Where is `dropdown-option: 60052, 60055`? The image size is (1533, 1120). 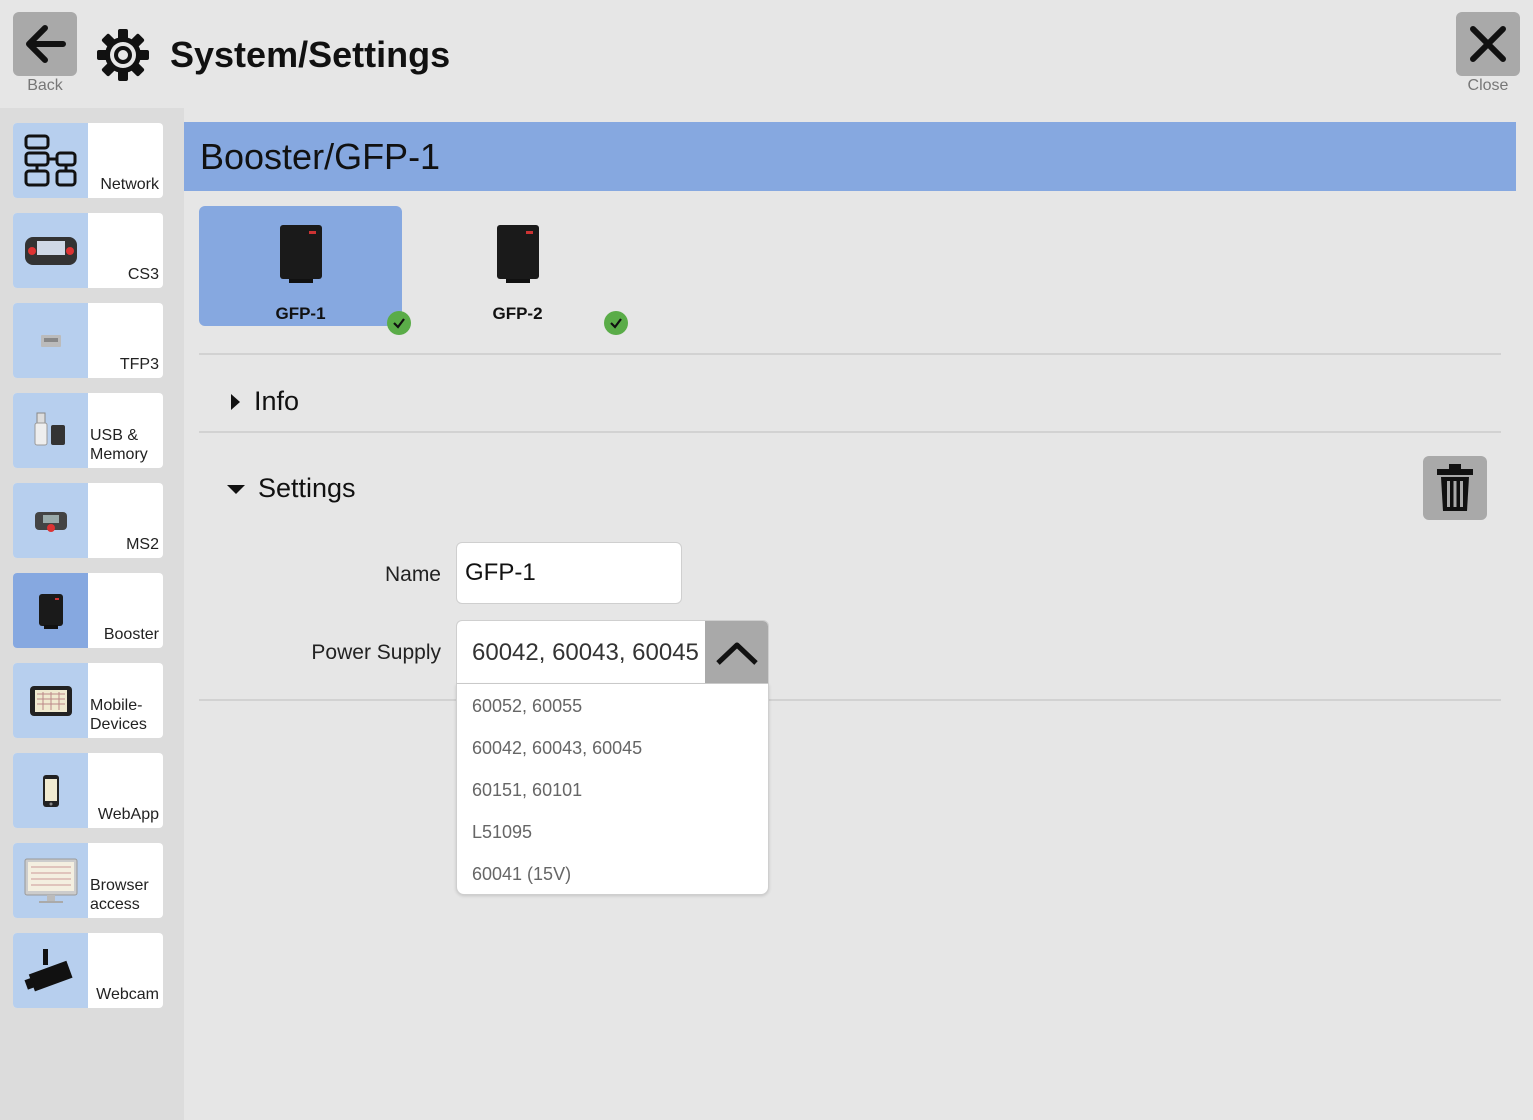 dropdown-option: 60052, 60055 is located at coordinates (527, 706).